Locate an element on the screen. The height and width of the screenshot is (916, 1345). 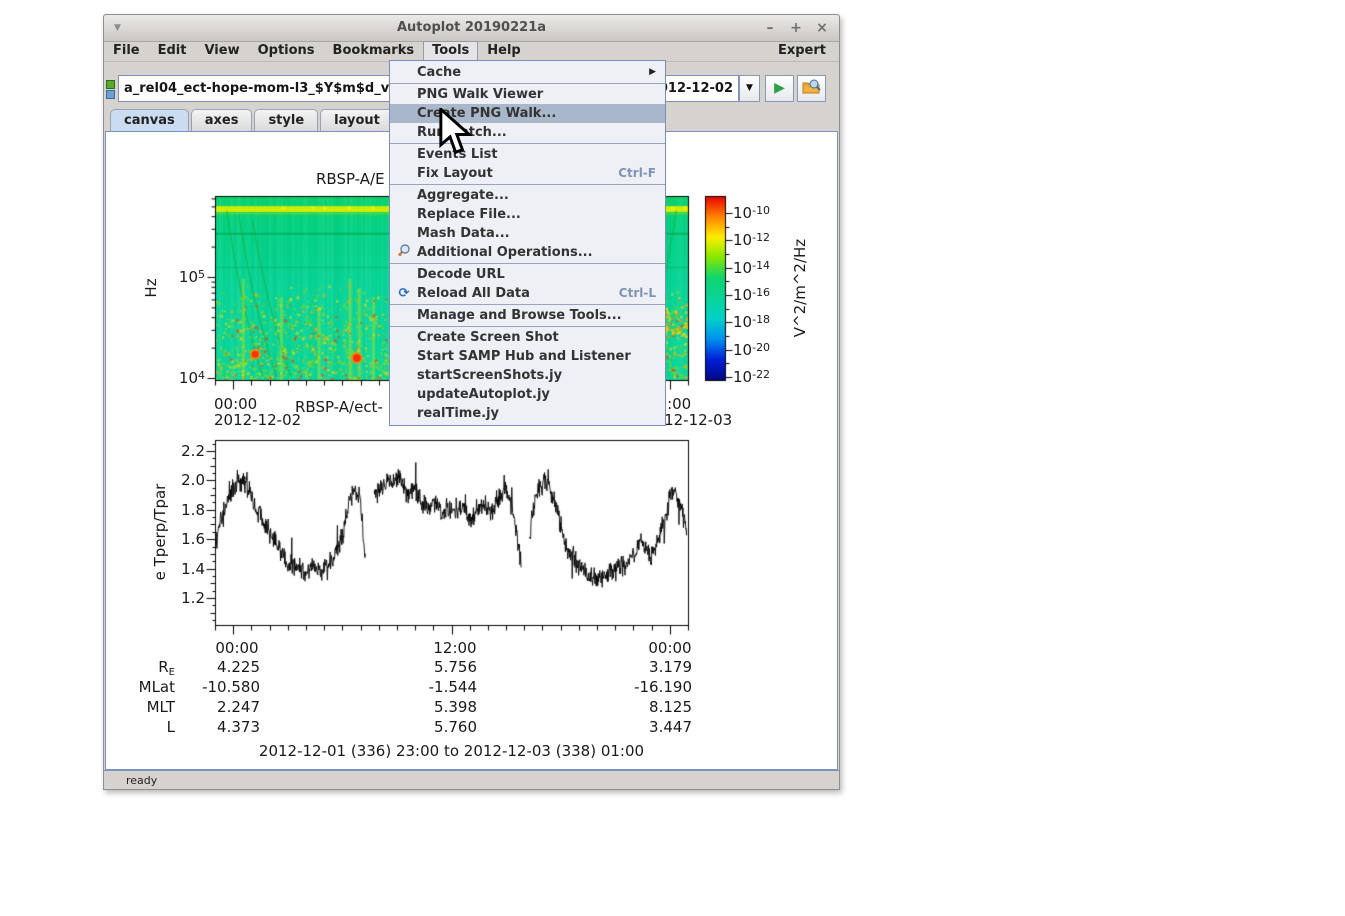
browse-button is located at coordinates (811, 88).